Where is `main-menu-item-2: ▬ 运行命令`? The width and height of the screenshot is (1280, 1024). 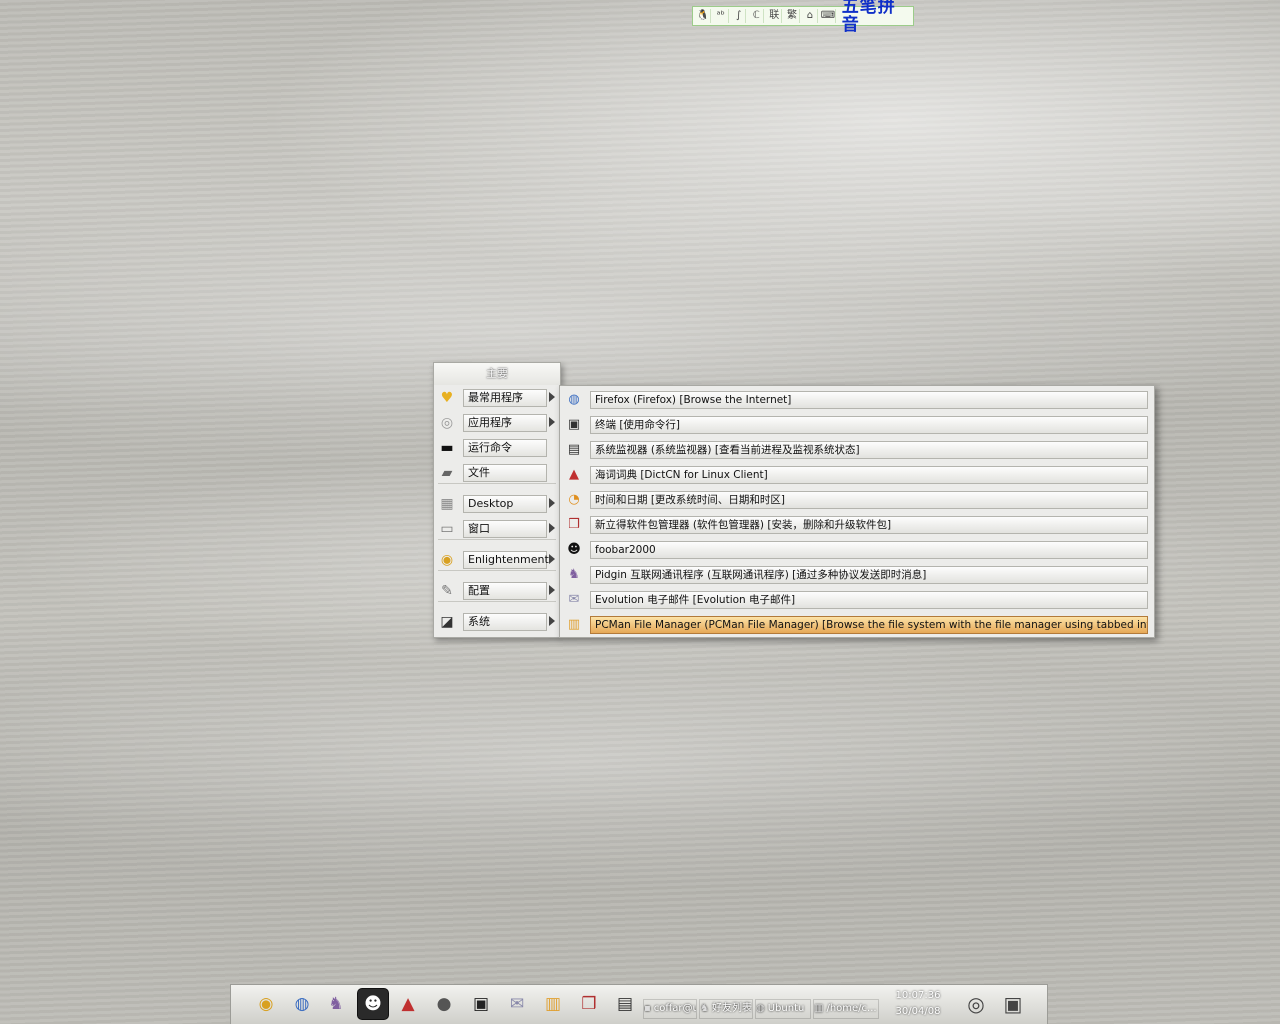 main-menu-item-2: ▬ 运行命令 is located at coordinates (497, 448).